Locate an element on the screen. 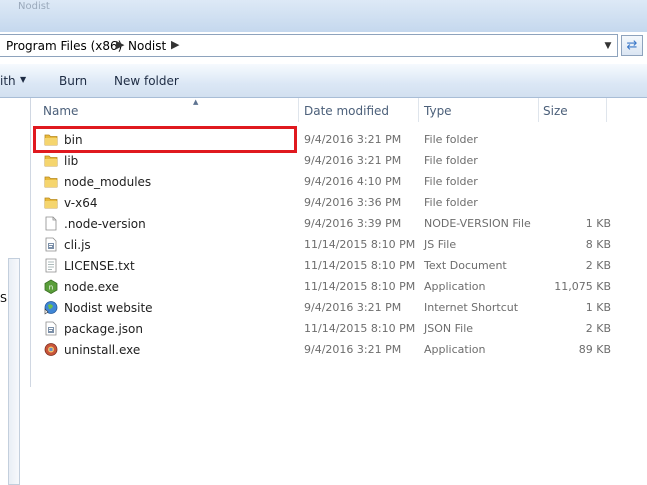 The height and width of the screenshot is (485, 647). file-type: NODE-VERSION File is located at coordinates (477, 223).